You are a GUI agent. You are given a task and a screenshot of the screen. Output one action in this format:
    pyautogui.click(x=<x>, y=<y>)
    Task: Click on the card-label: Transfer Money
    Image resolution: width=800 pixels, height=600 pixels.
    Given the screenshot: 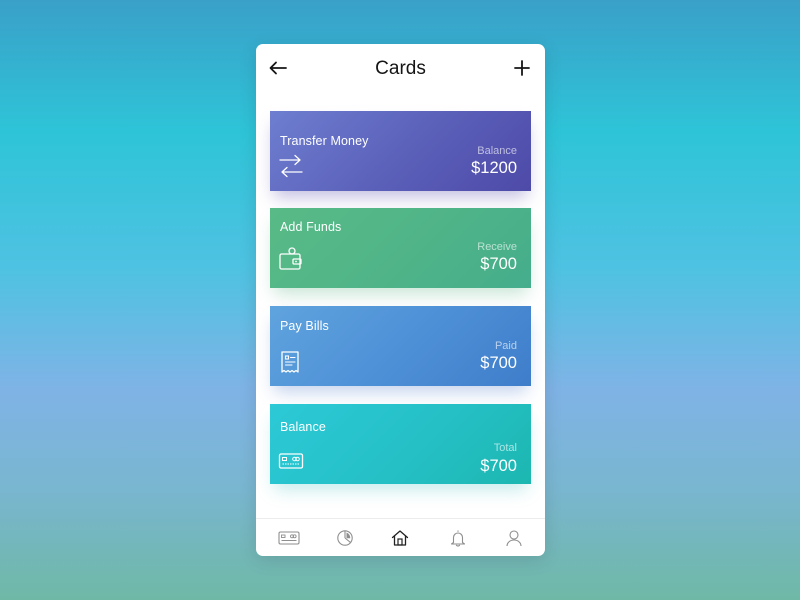 What is the action you would take?
    pyautogui.click(x=324, y=141)
    